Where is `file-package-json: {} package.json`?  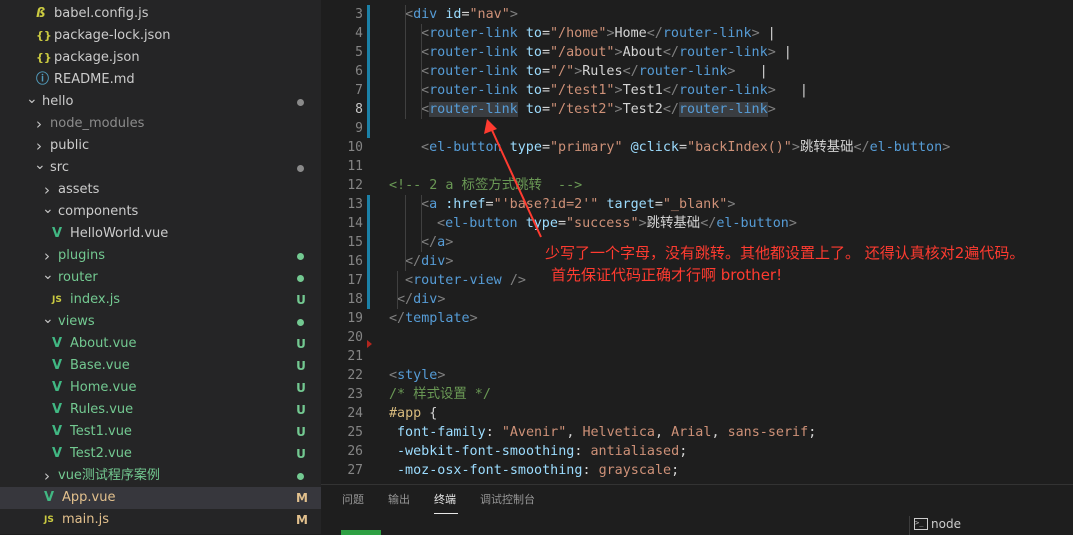 file-package-json: {} package.json is located at coordinates (160, 58).